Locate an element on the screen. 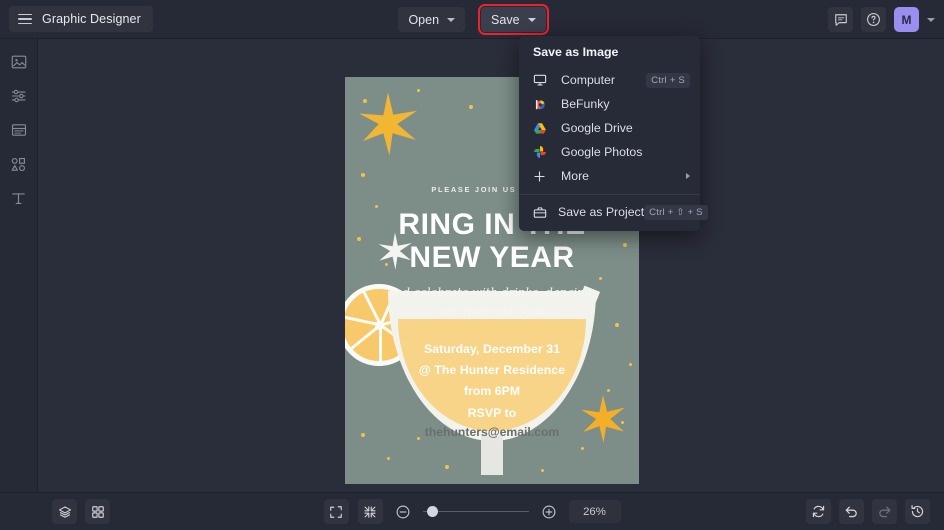 The width and height of the screenshot is (944, 530). sidebar-item-edit is located at coordinates (19, 96).